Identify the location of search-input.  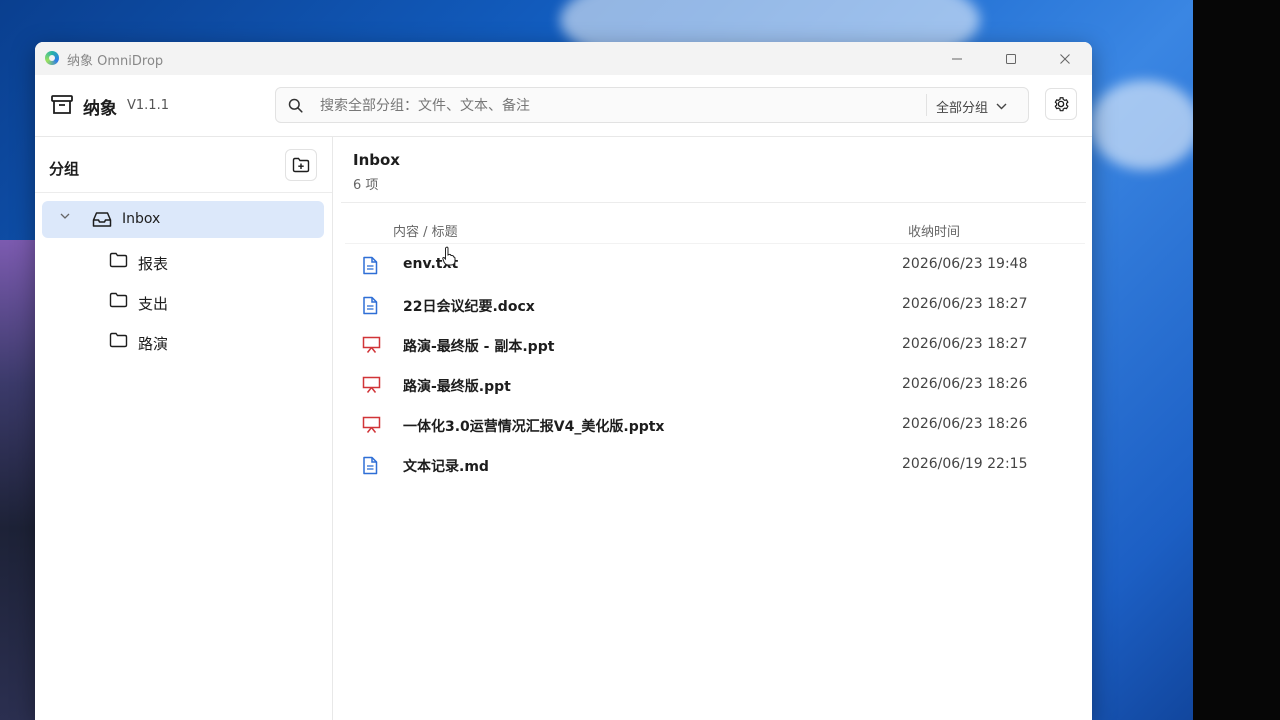
(620, 105).